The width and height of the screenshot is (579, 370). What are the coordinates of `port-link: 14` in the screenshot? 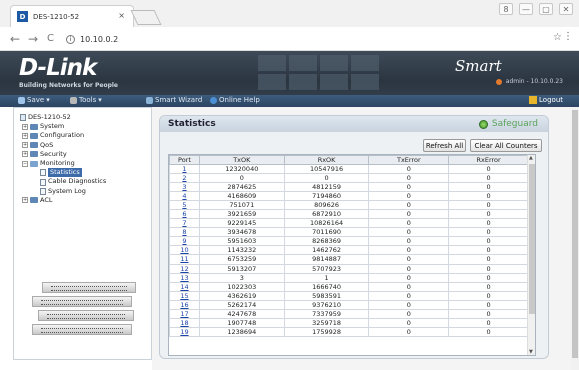 It's located at (184, 286).